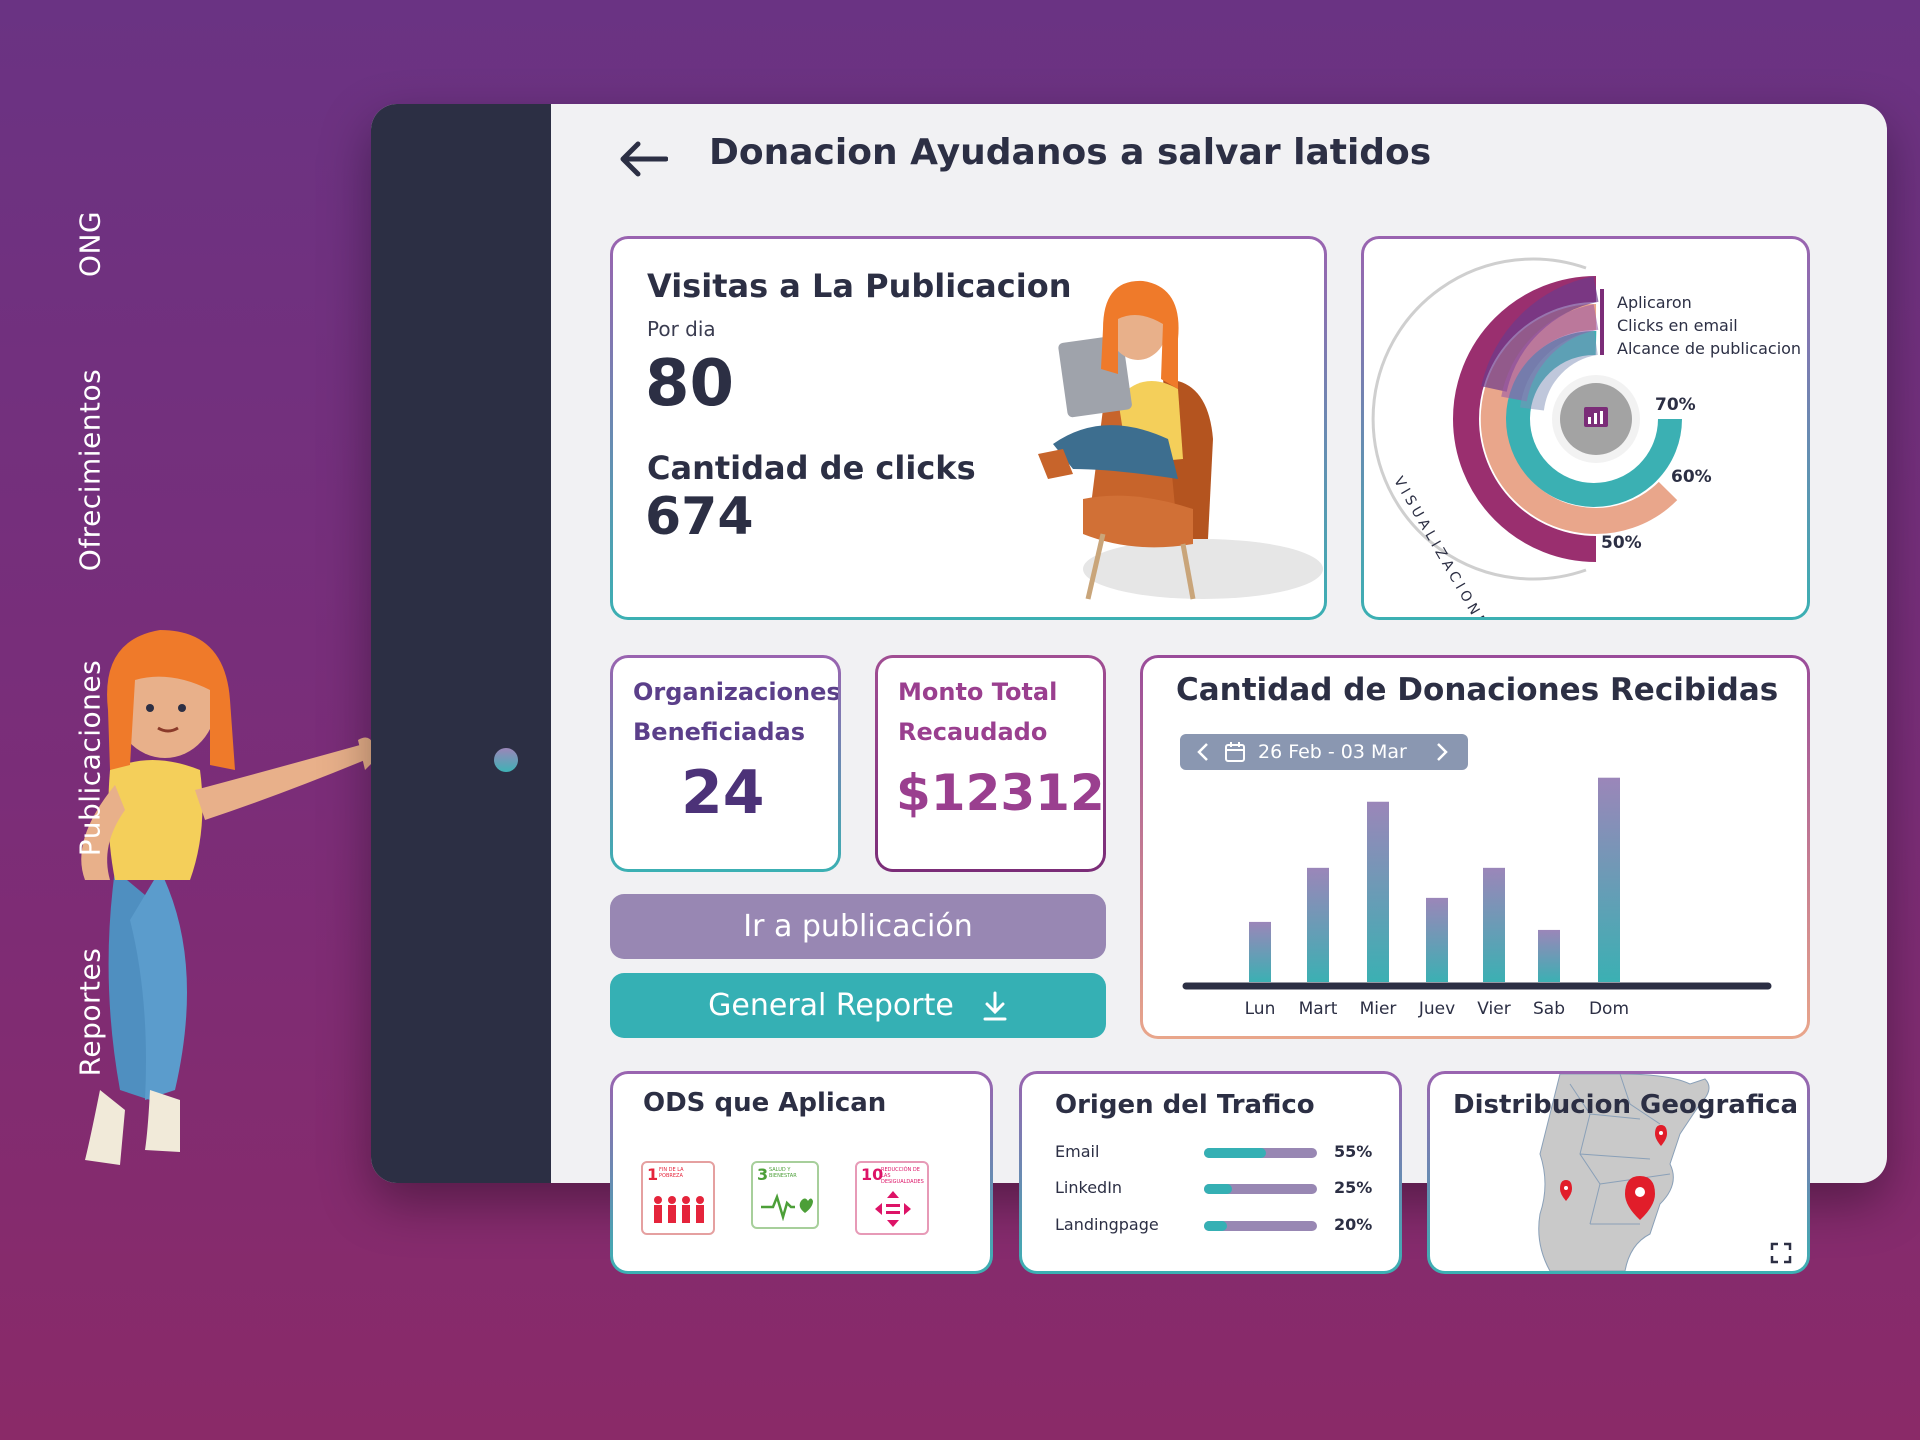  Describe the element at coordinates (1437, 939) in the screenshot. I see `bar-juev` at that location.